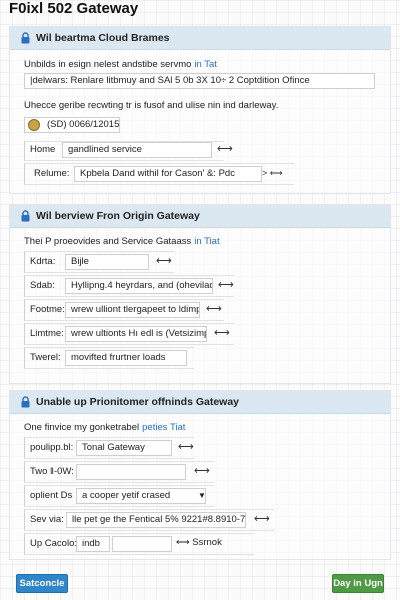 Image resolution: width=400 pixels, height=600 pixels. Describe the element at coordinates (42, 583) in the screenshot. I see `save-cancel-button: Satconcle` at that location.